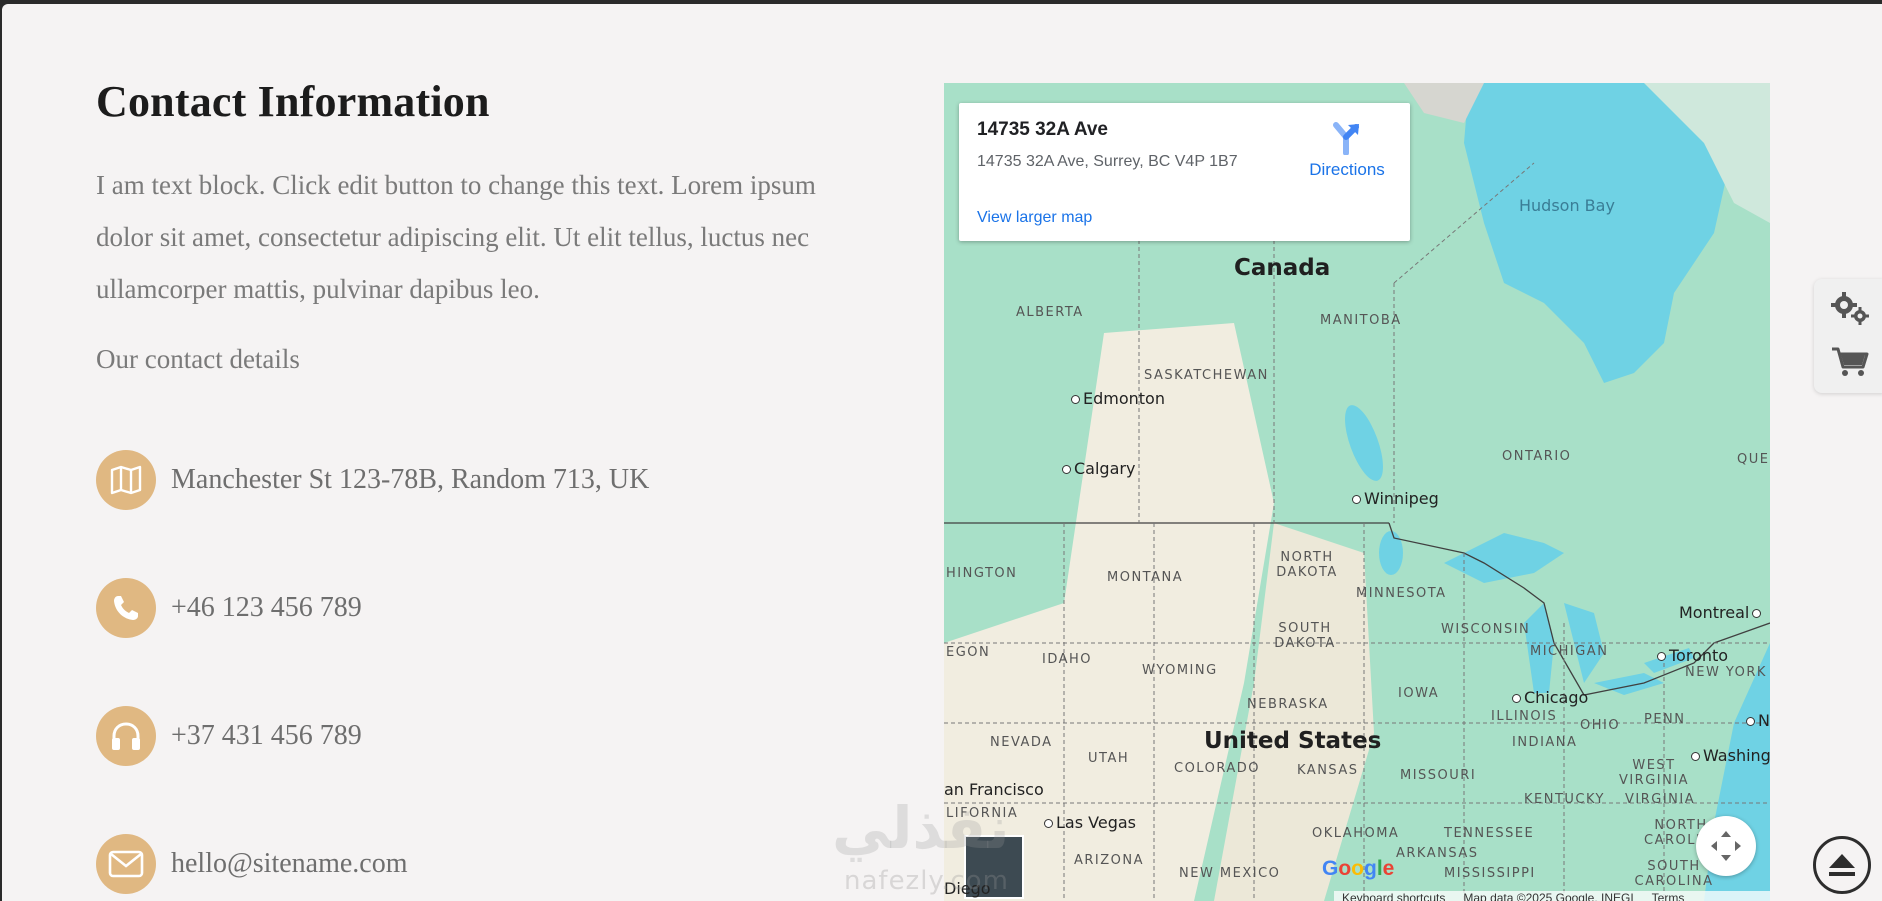 Image resolution: width=1882 pixels, height=901 pixels. What do you see at coordinates (1395, 498) in the screenshot?
I see `map-city-winnipeg: Winnipeg` at bounding box center [1395, 498].